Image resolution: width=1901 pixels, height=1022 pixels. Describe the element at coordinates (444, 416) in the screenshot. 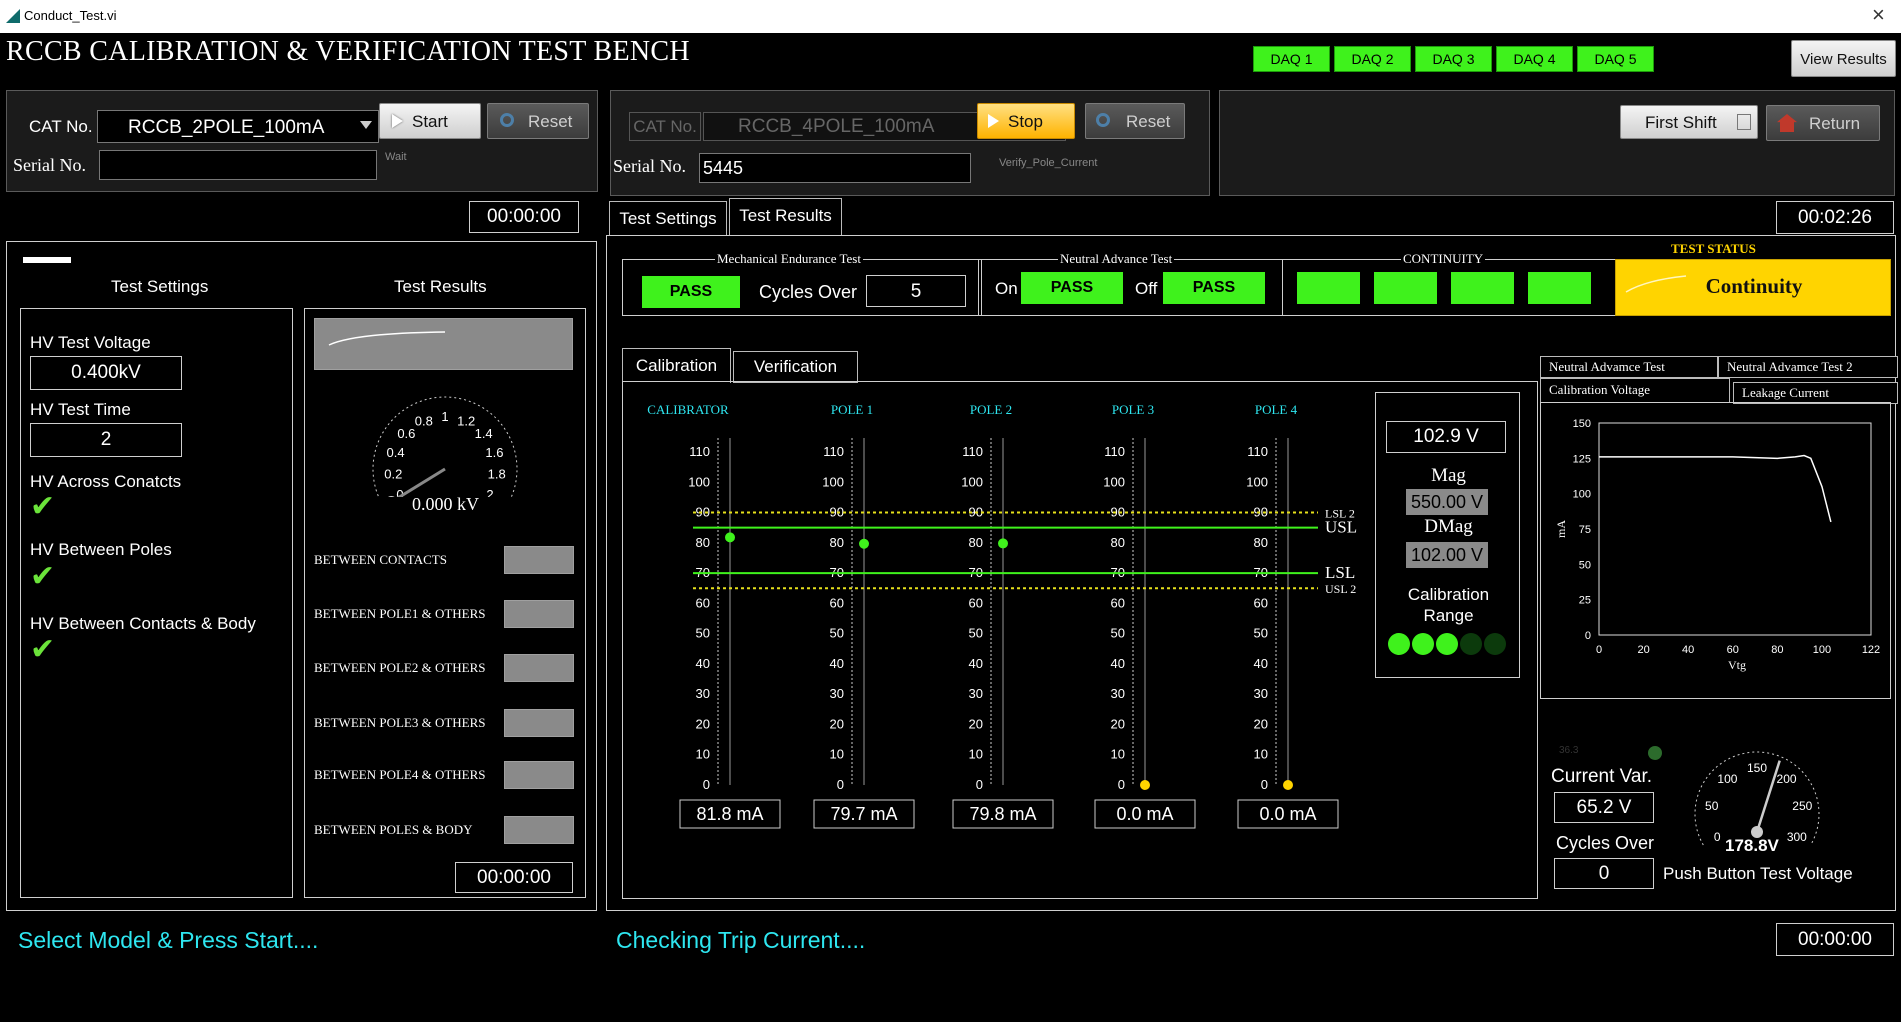

I see `gauge-tick-label: 1` at that location.